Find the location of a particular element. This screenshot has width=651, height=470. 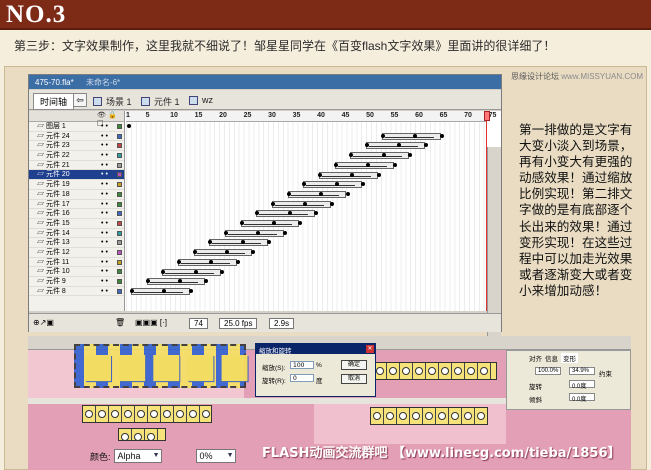

breadcrumb-wz: wz is located at coordinates (201, 100).